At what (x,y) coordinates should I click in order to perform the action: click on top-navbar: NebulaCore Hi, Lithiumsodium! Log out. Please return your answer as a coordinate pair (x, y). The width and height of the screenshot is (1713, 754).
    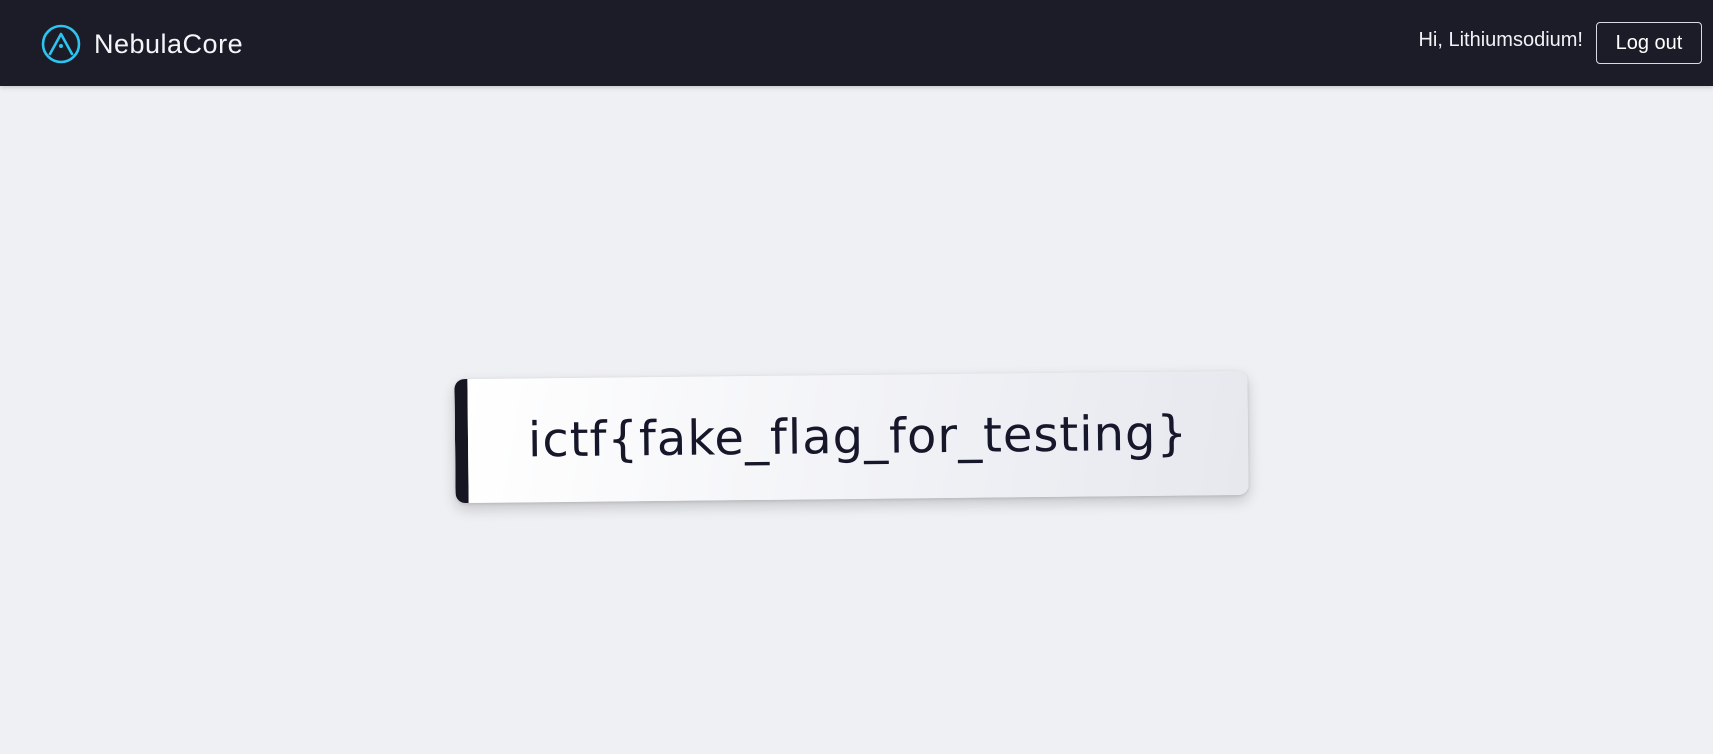
    Looking at the image, I should click on (856, 43).